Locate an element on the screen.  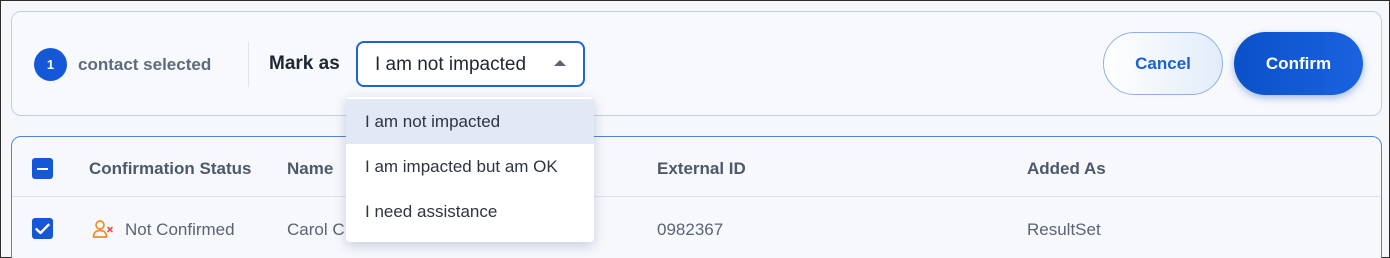
mark-as-select-value: I am not impacted is located at coordinates (451, 64).